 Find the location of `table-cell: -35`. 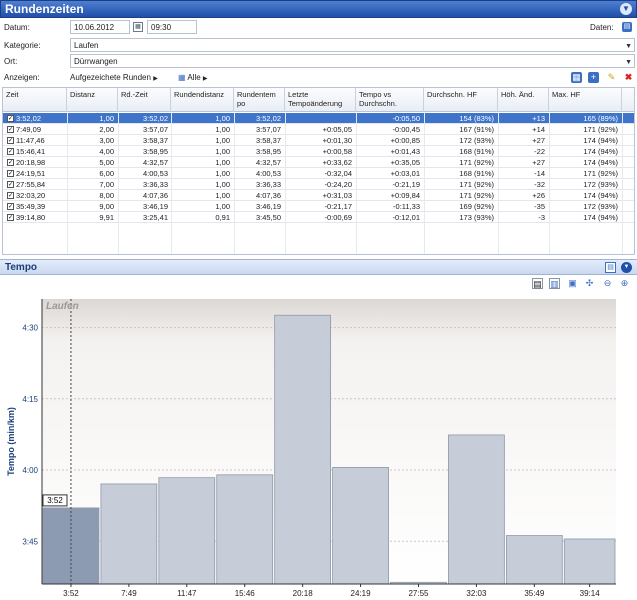

table-cell: -35 is located at coordinates (539, 206).